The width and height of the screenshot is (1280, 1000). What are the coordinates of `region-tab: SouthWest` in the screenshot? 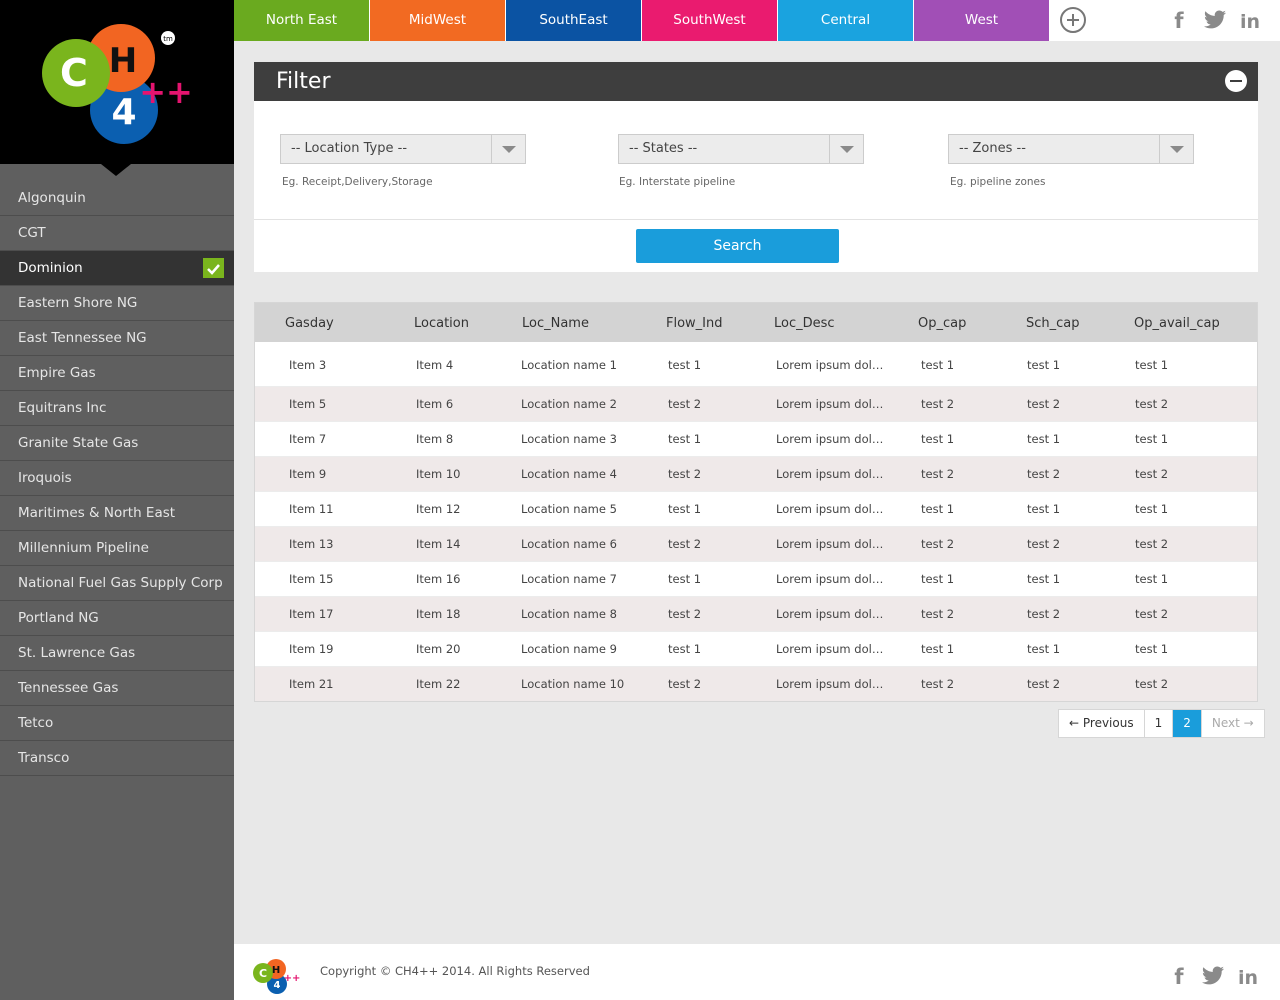 It's located at (709, 20).